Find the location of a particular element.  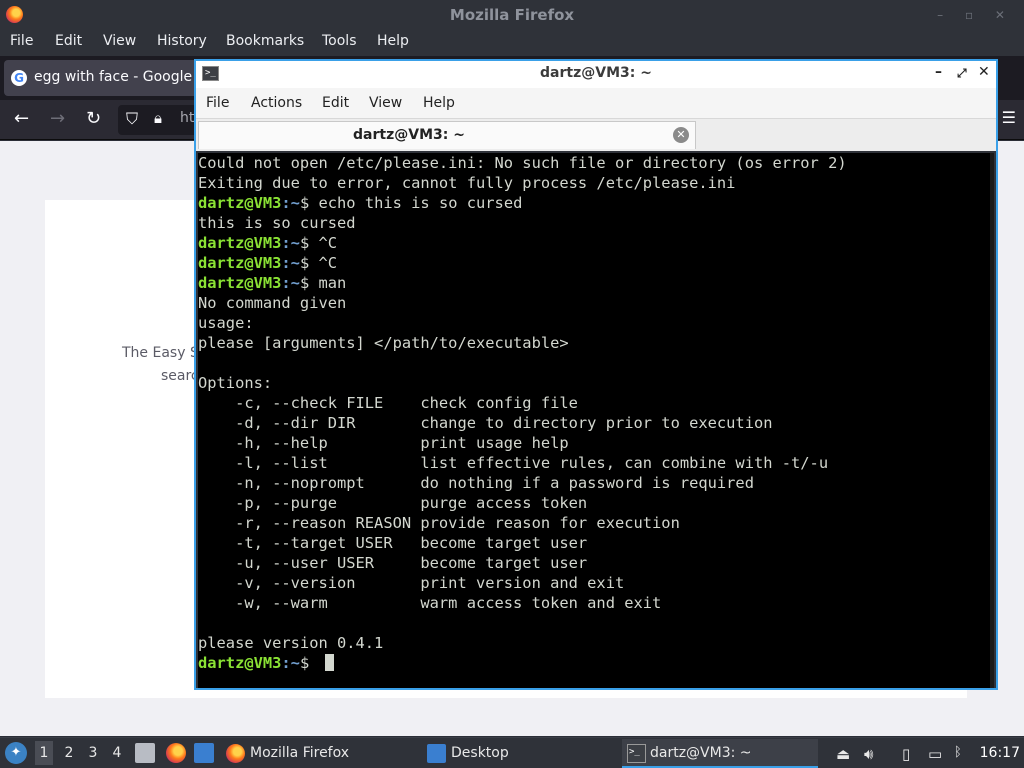

terminal-tabbar: dartz@VM3: ~ ✕ is located at coordinates (596, 135).